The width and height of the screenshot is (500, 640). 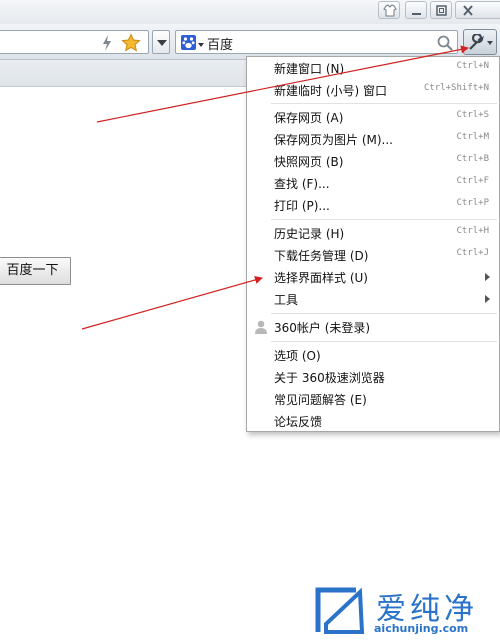 I want to click on menu-item-about: 关于 360极速浏览器, so click(x=373, y=377).